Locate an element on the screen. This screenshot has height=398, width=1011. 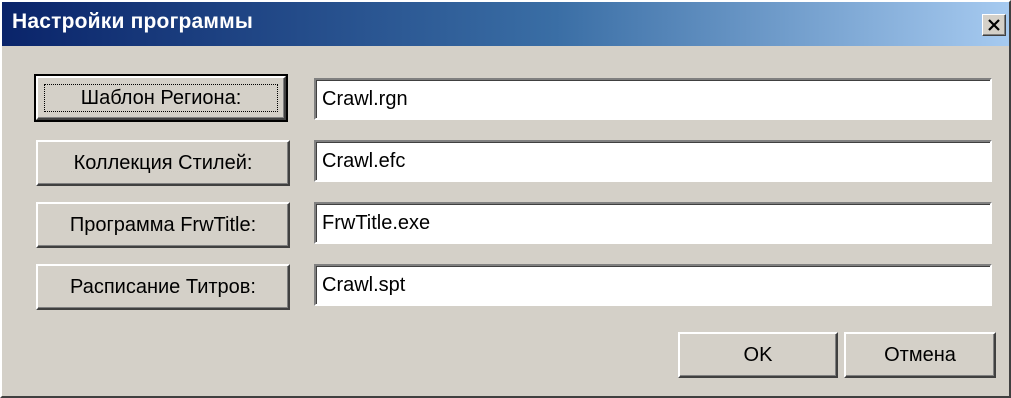
region-template-button: Шаблон Региона: is located at coordinates (161, 98).